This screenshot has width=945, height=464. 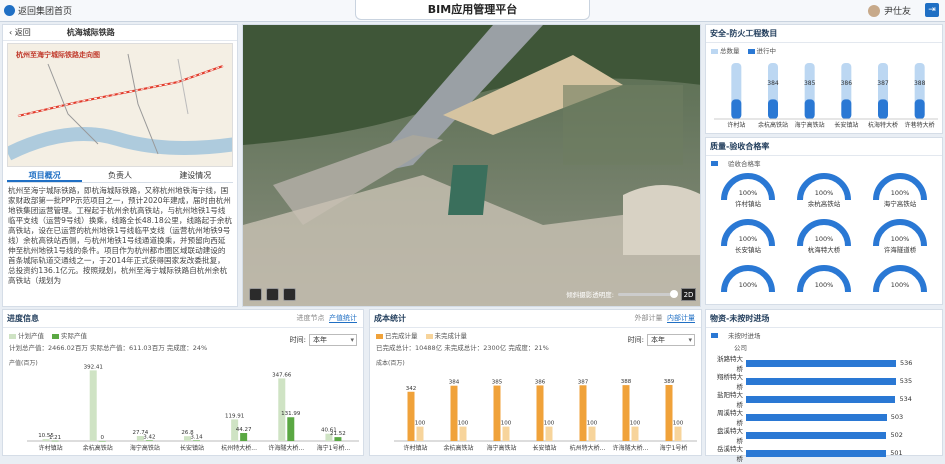 I want to click on view-mode-button: 2D, so click(x=688, y=294).